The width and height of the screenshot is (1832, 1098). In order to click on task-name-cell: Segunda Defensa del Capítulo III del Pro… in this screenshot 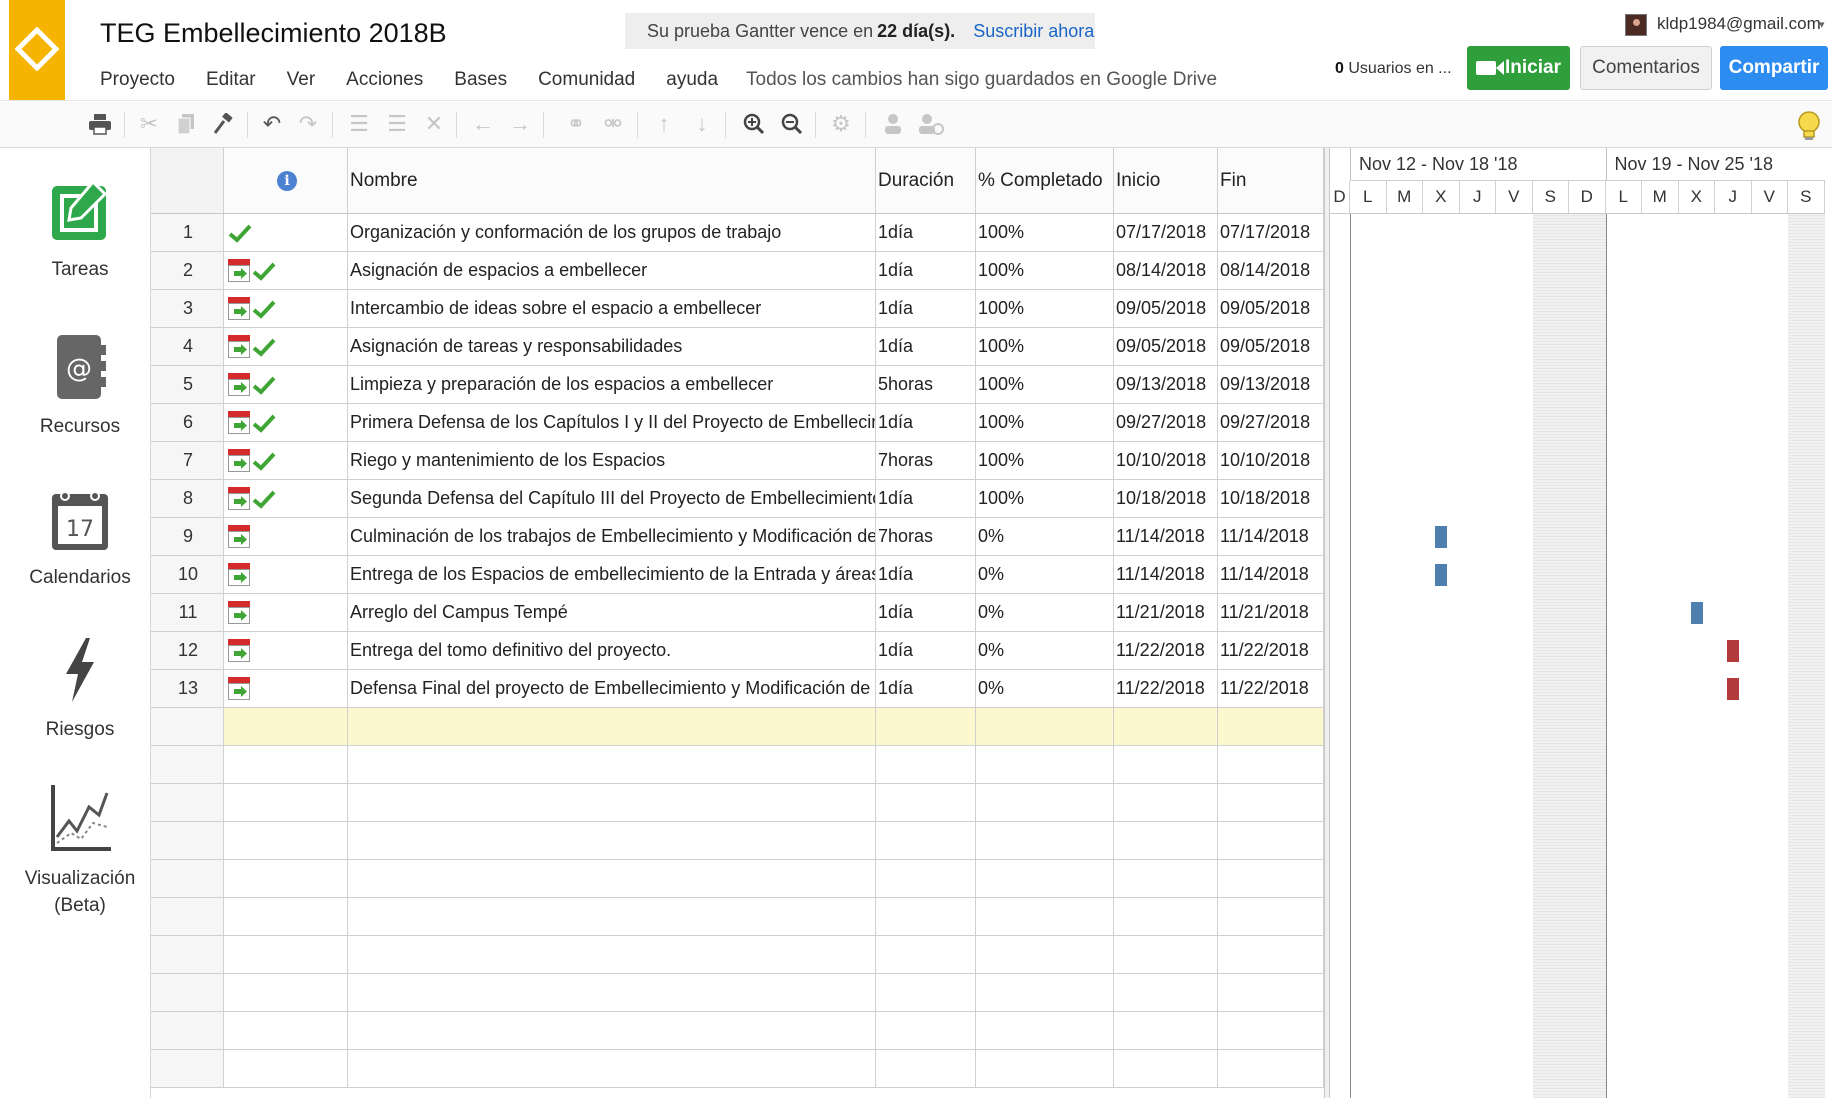, I will do `click(612, 498)`.